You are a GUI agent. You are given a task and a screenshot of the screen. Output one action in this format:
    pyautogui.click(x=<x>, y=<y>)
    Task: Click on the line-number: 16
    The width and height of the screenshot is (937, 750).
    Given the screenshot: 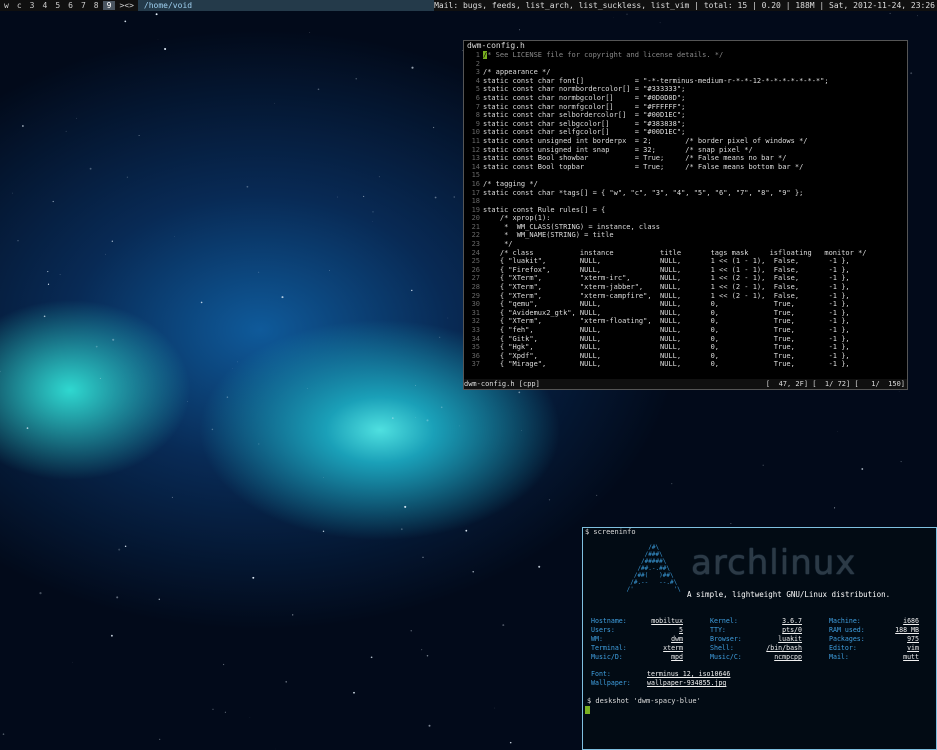 What is the action you would take?
    pyautogui.click(x=475, y=183)
    